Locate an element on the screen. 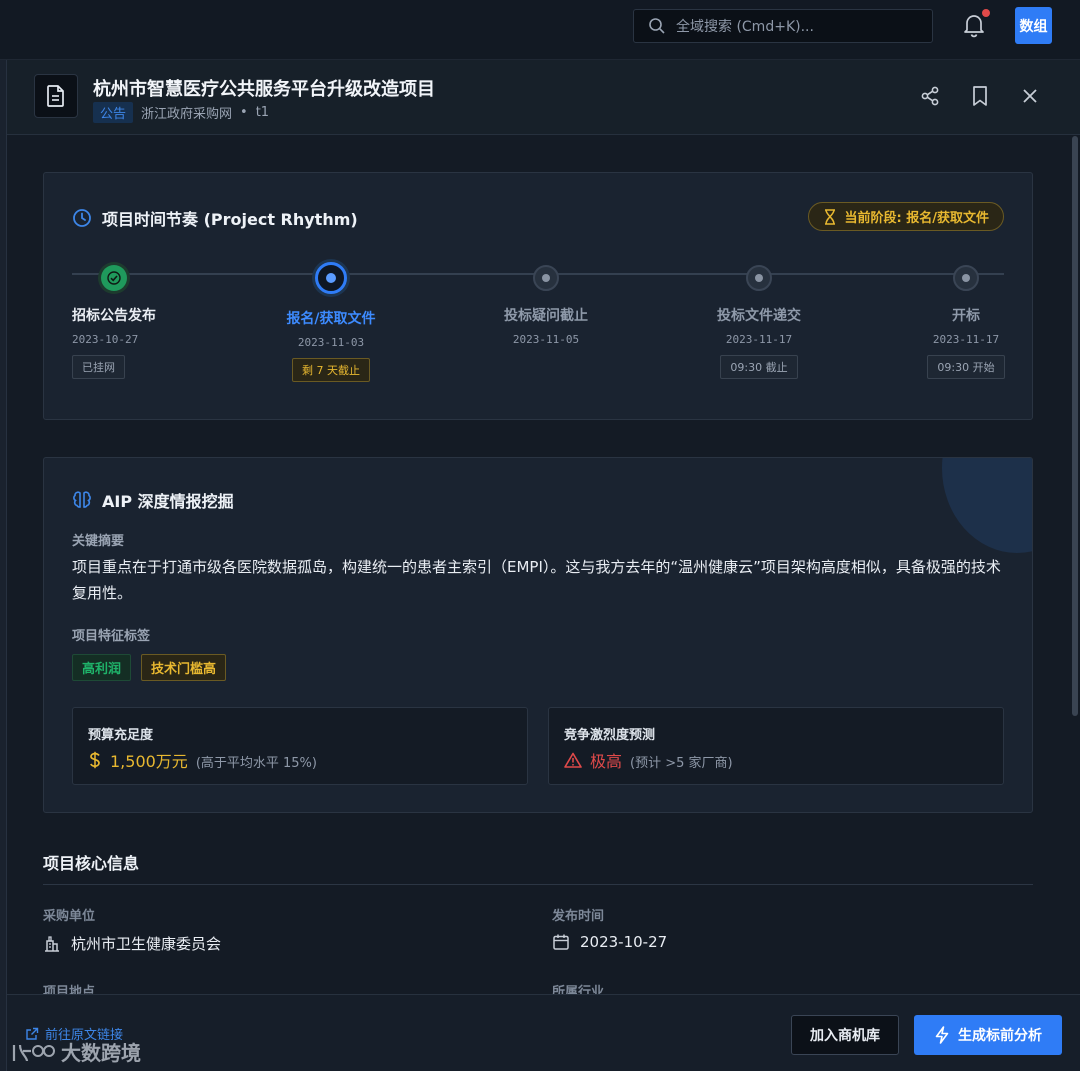  core-info-divider is located at coordinates (538, 884).